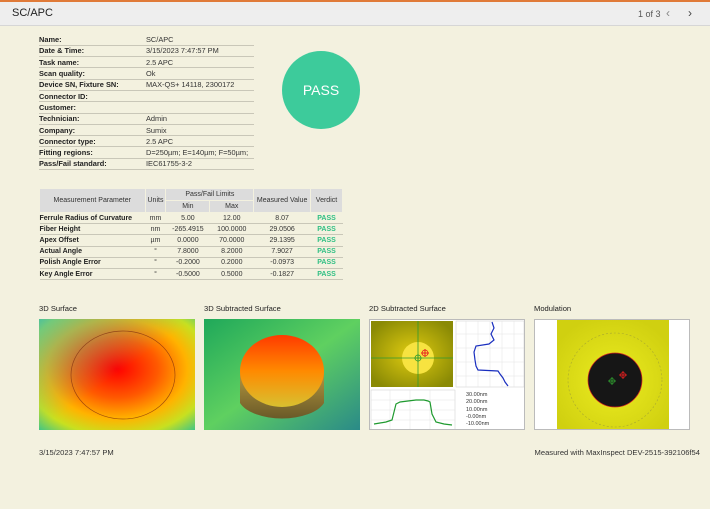  I want to click on cell-measured: 7.9027, so click(282, 252).